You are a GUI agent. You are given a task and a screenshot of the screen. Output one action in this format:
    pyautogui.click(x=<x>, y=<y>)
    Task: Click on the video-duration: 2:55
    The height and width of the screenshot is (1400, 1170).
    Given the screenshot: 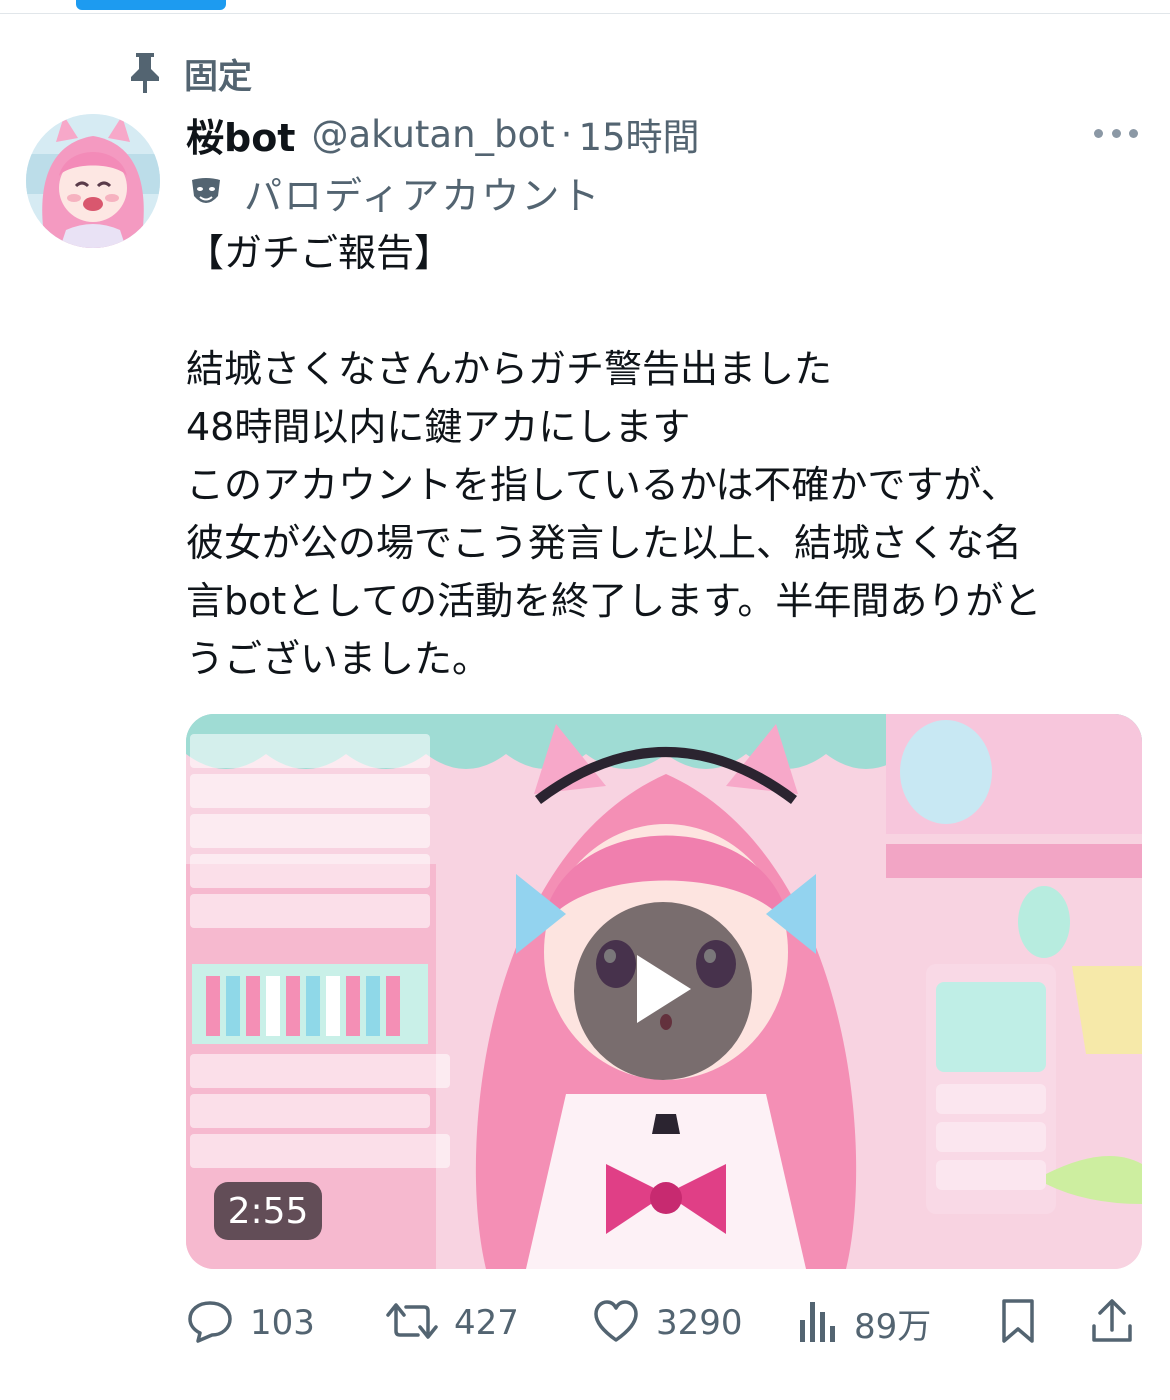 What is the action you would take?
    pyautogui.click(x=268, y=1211)
    